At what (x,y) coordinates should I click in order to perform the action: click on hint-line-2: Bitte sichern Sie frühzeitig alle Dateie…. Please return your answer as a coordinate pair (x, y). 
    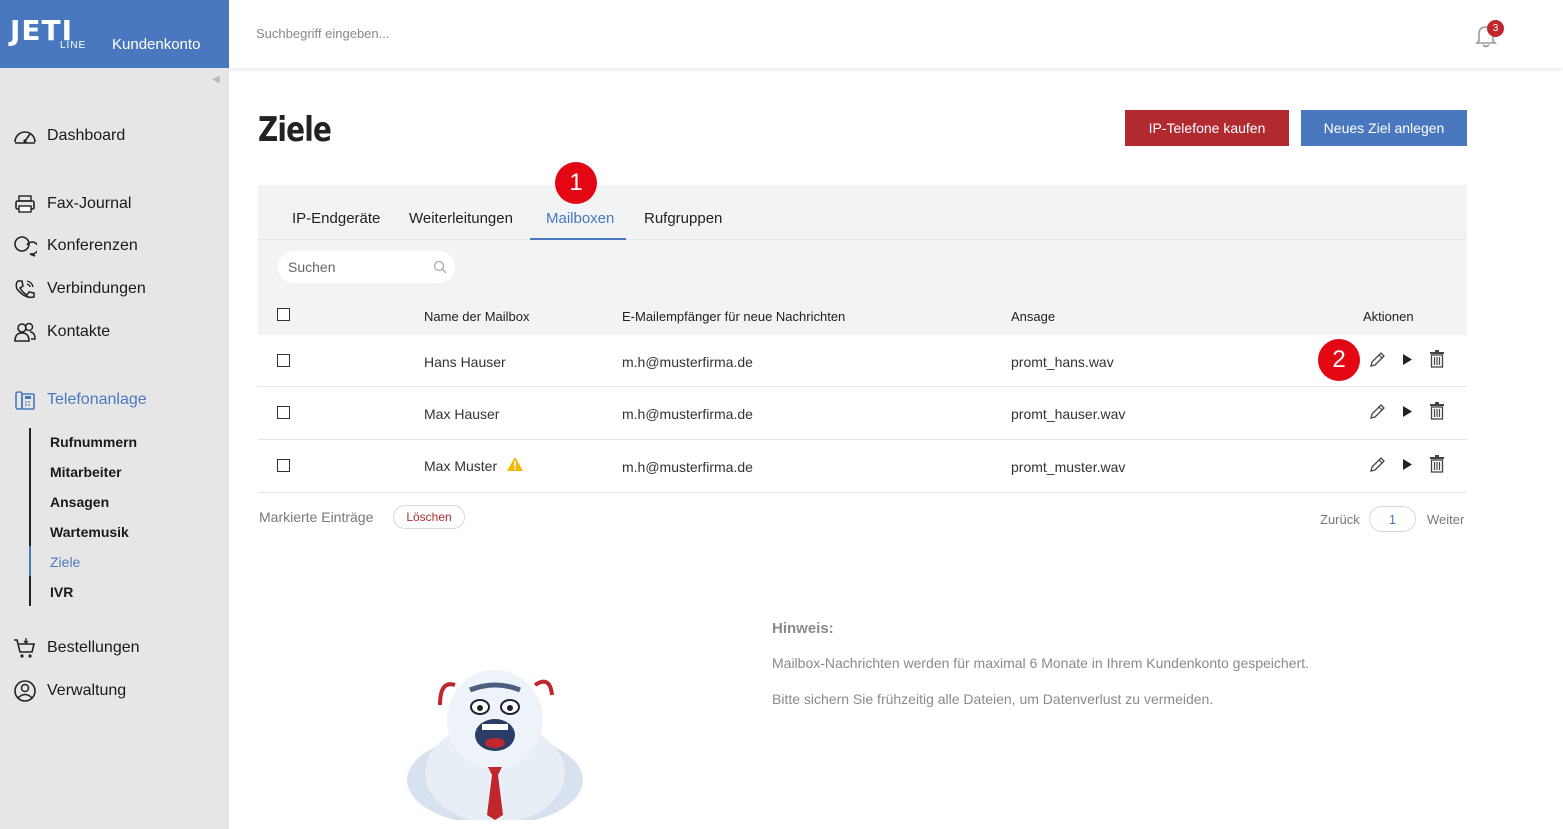
    Looking at the image, I should click on (993, 699).